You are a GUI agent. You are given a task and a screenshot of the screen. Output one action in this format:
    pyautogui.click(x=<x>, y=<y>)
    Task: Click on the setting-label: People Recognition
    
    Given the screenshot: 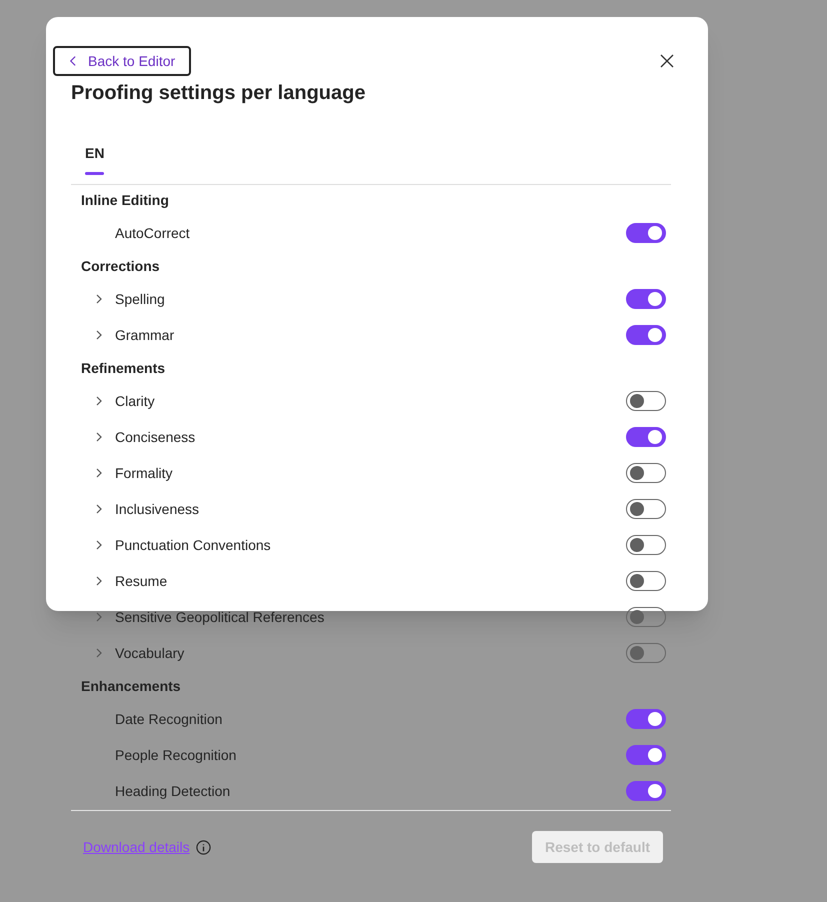 What is the action you would take?
    pyautogui.click(x=176, y=755)
    